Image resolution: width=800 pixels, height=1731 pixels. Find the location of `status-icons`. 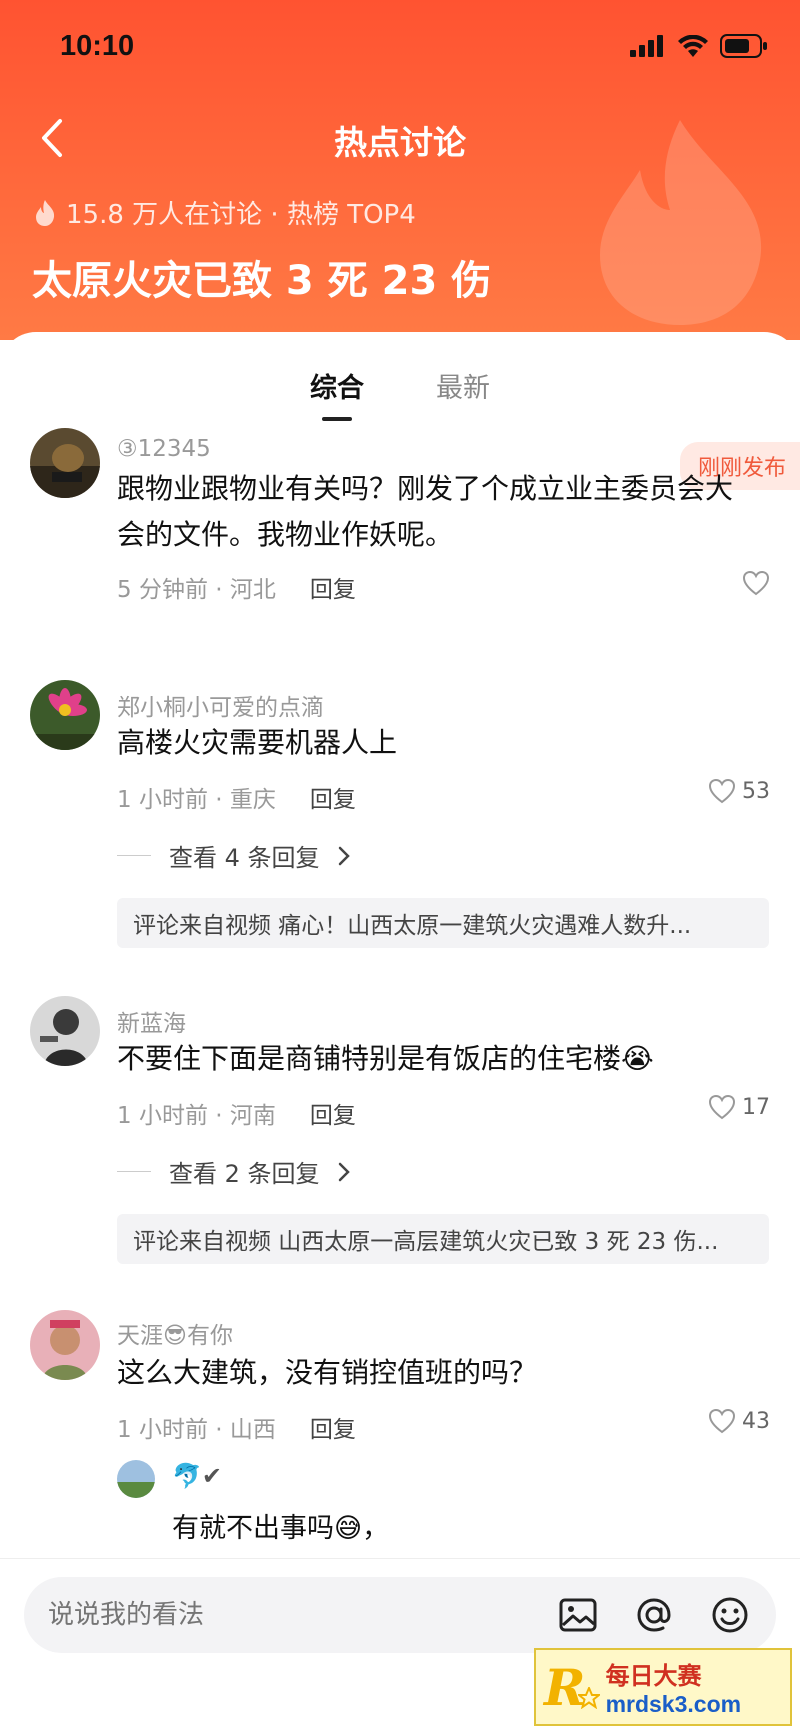

status-icons is located at coordinates (699, 46).